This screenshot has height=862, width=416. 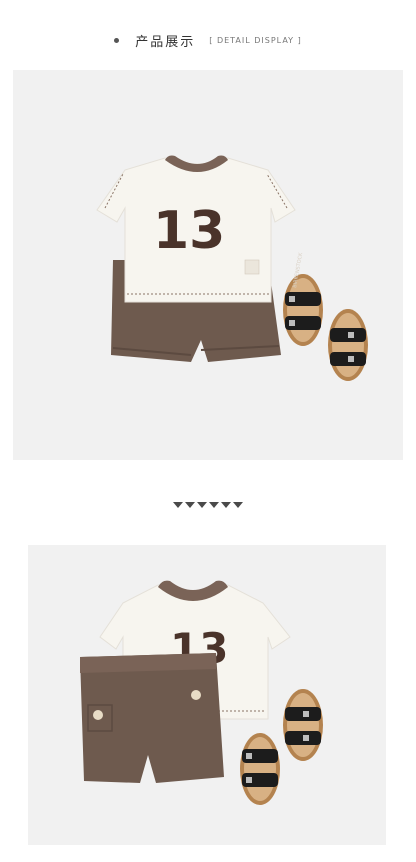 I want to click on section-title: 产品展示, so click(x=165, y=42).